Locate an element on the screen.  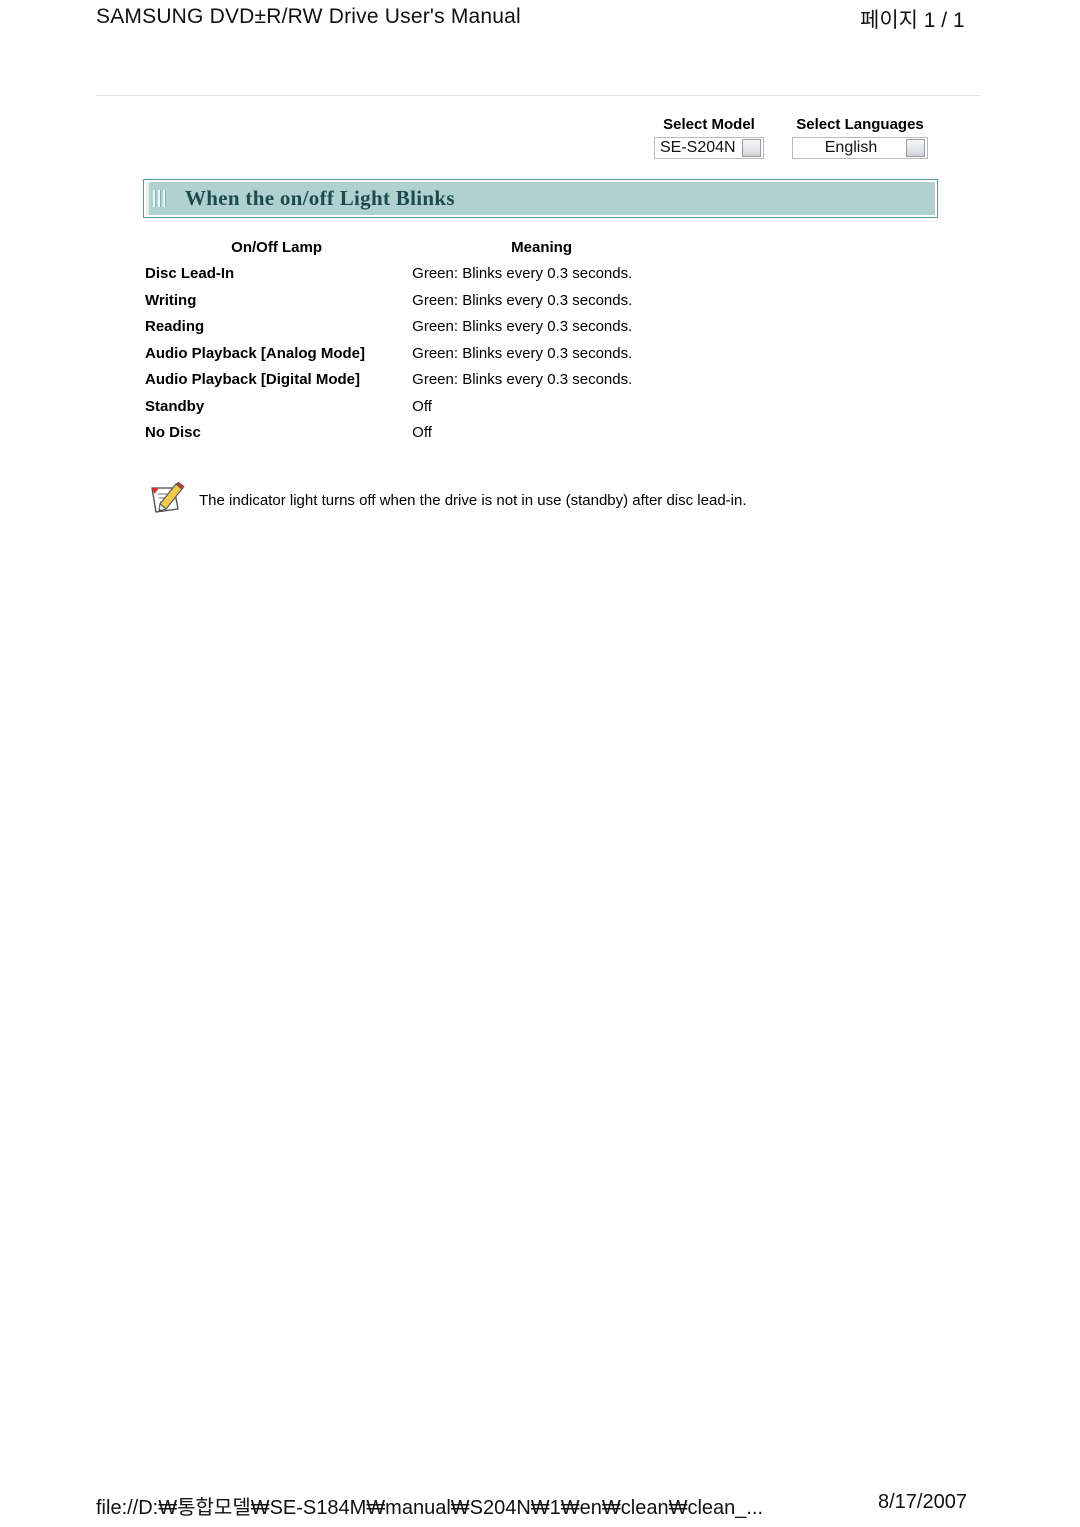
select-model-value: SE-S204N is located at coordinates (698, 147).